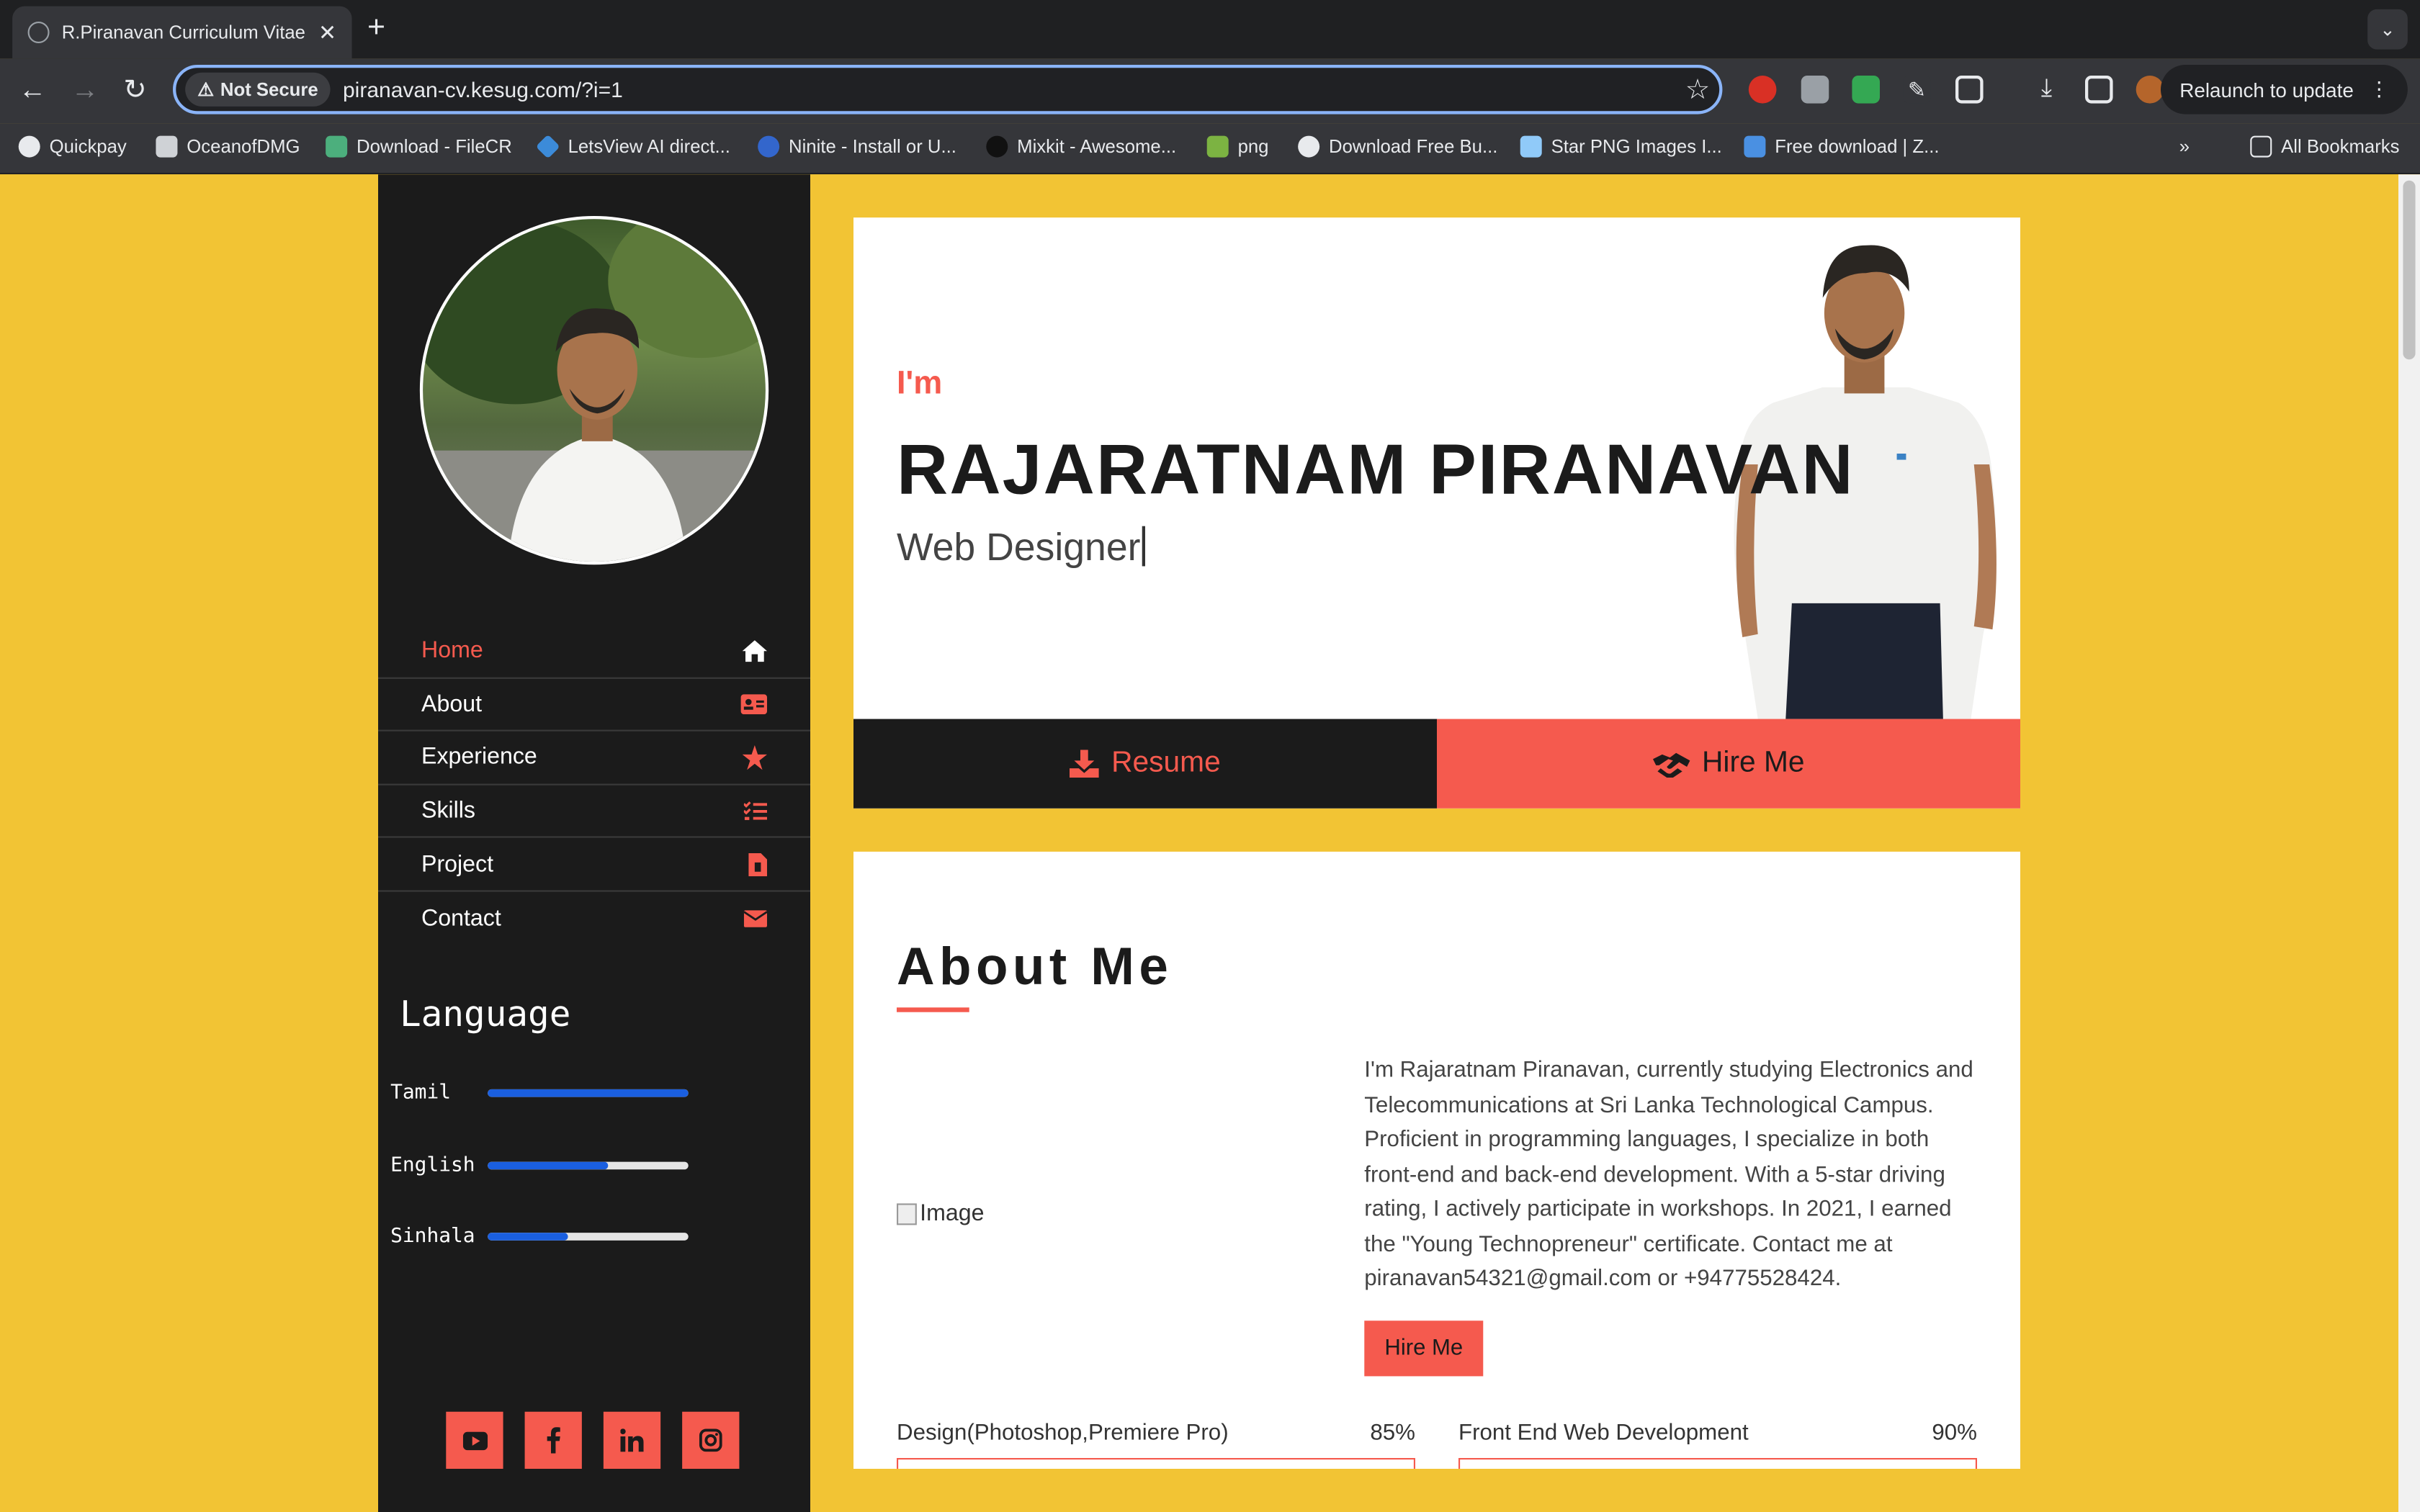 The width and height of the screenshot is (2420, 1512). What do you see at coordinates (711, 1440) in the screenshot?
I see `instagram-button` at bounding box center [711, 1440].